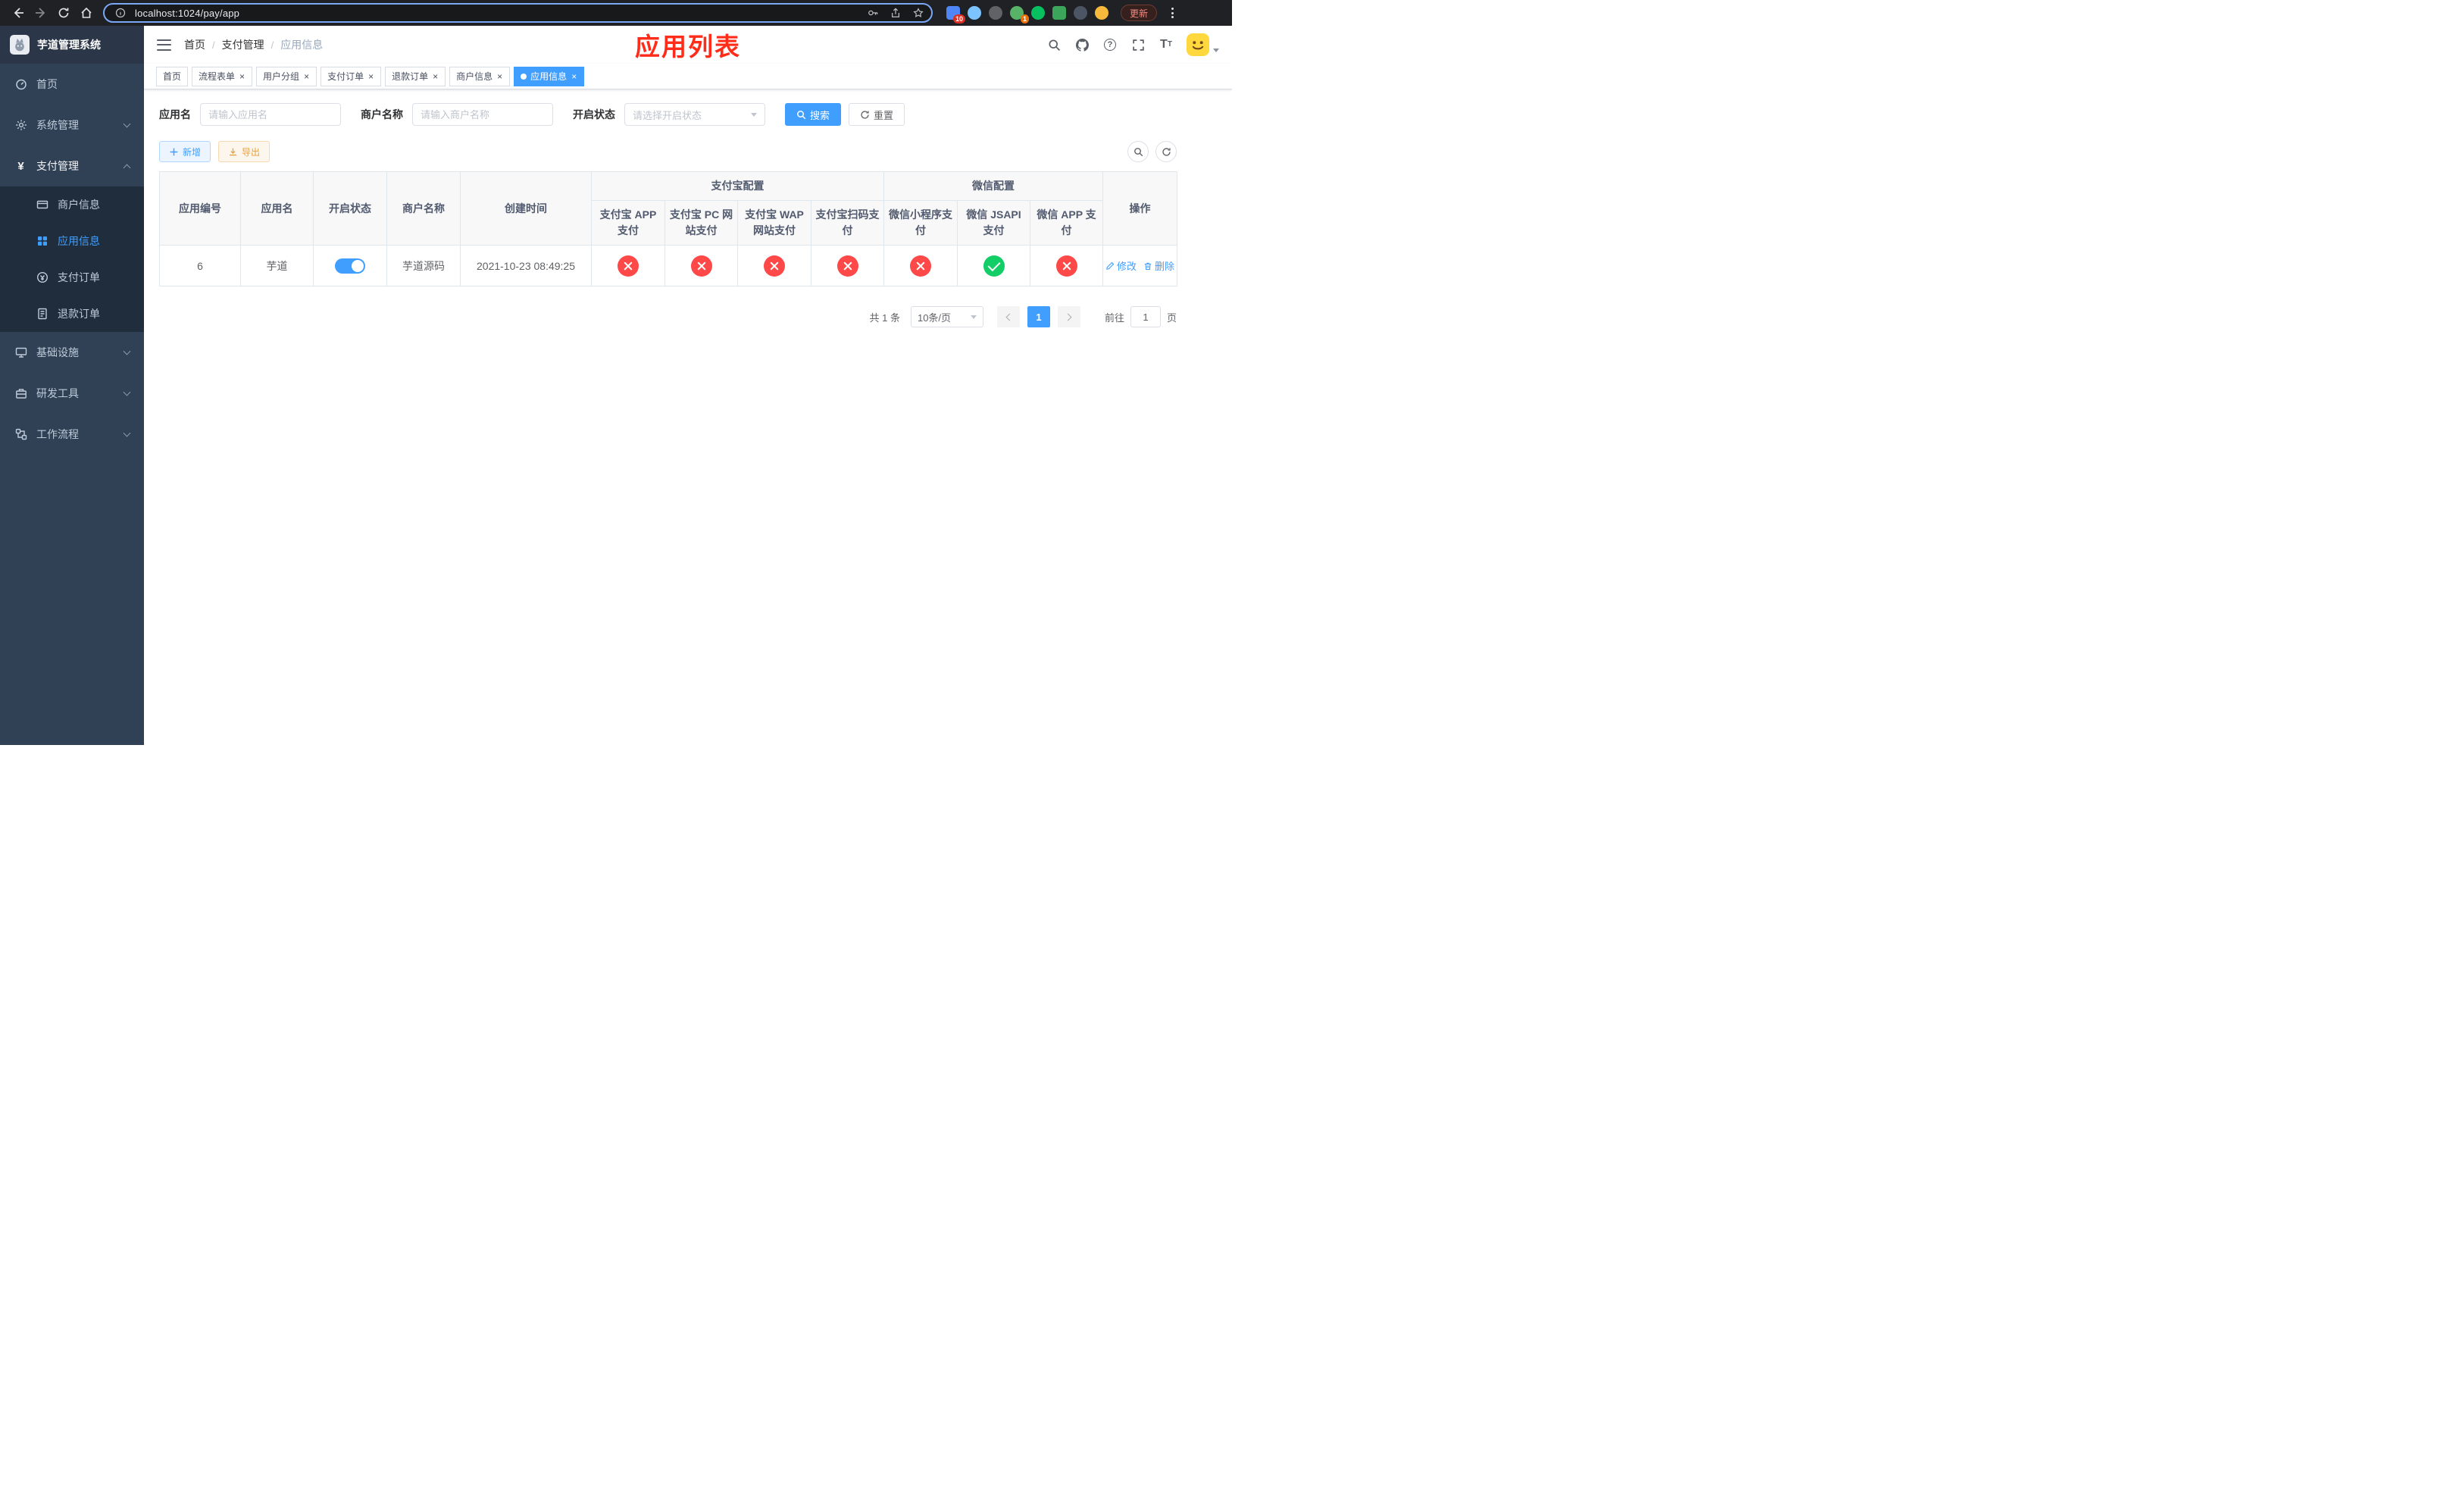 This screenshot has height=1490, width=2464. I want to click on prev-page-button, so click(1008, 316).